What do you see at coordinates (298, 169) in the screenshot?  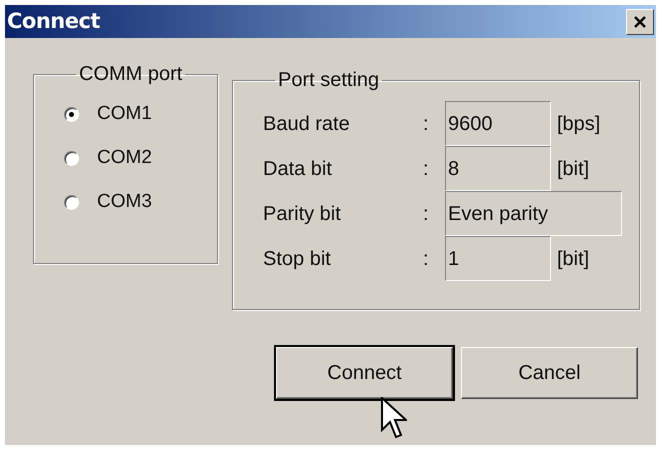 I see `field-label: Data bit` at bounding box center [298, 169].